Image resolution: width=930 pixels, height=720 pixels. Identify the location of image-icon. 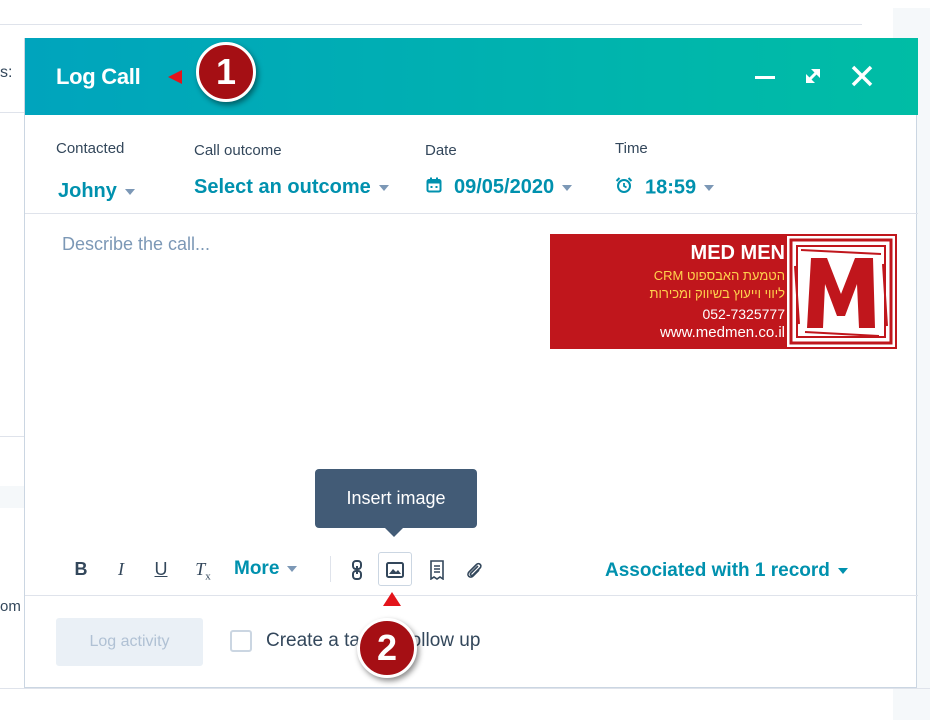
(395, 569).